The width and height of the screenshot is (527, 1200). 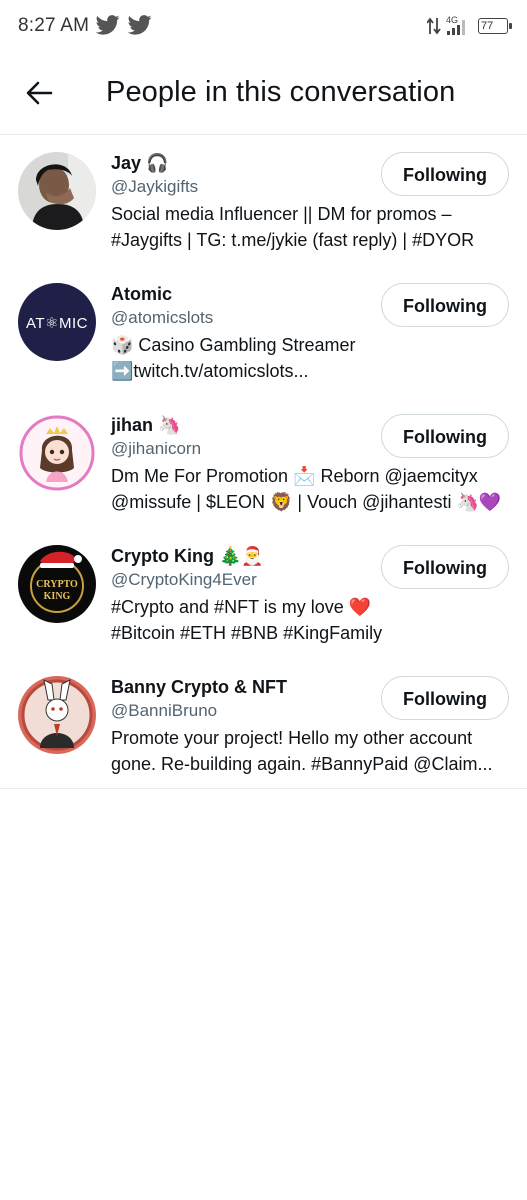 I want to click on status-time: 8:27 AM, so click(x=54, y=25).